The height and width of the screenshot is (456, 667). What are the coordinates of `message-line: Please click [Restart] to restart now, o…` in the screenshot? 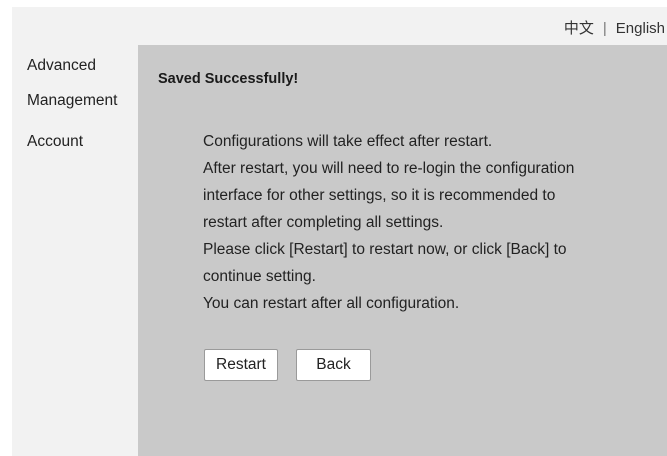 It's located at (385, 249).